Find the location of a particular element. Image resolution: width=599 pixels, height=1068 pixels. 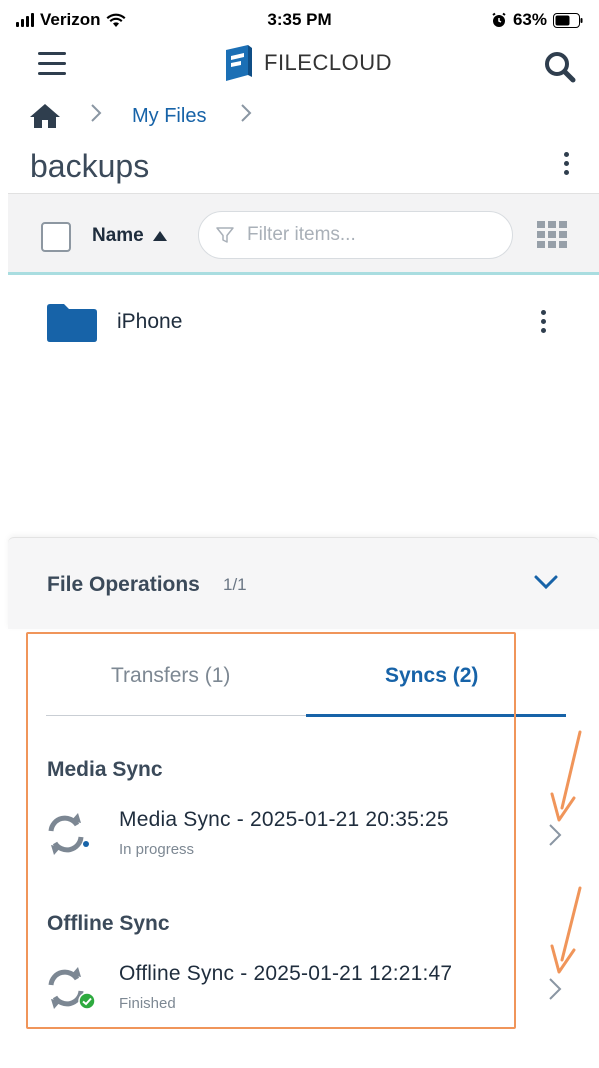

page-title: backups is located at coordinates (90, 166).